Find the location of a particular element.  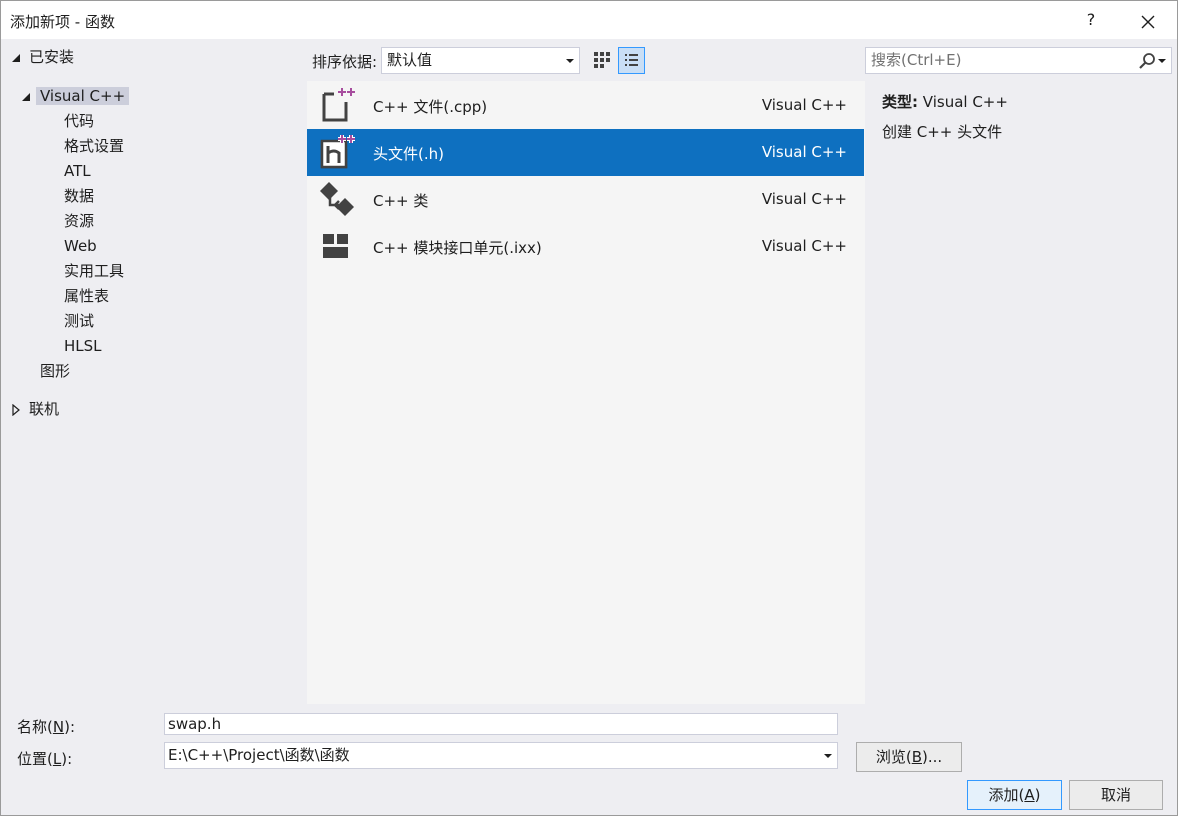

tree-item-test: 测试 is located at coordinates (79, 321).